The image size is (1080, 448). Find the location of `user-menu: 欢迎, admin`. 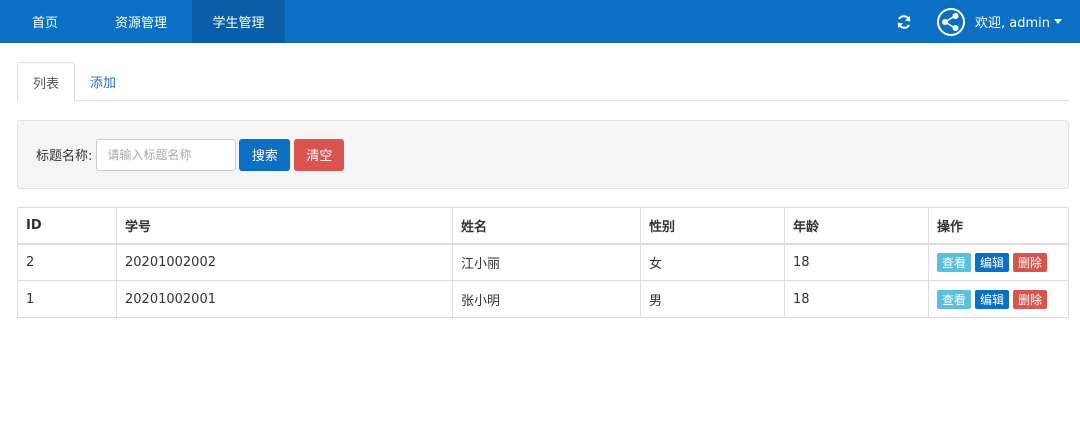

user-menu: 欢迎, admin is located at coordinates (1018, 21).